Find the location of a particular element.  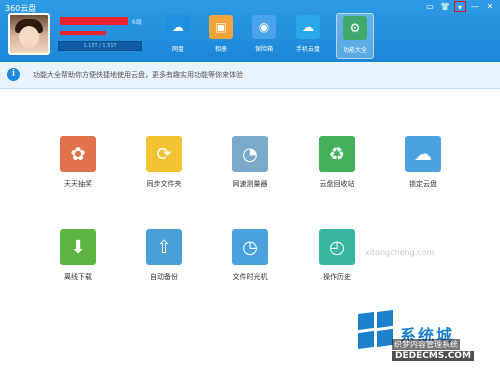

speedometer-icon: ◔ is located at coordinates (250, 154).